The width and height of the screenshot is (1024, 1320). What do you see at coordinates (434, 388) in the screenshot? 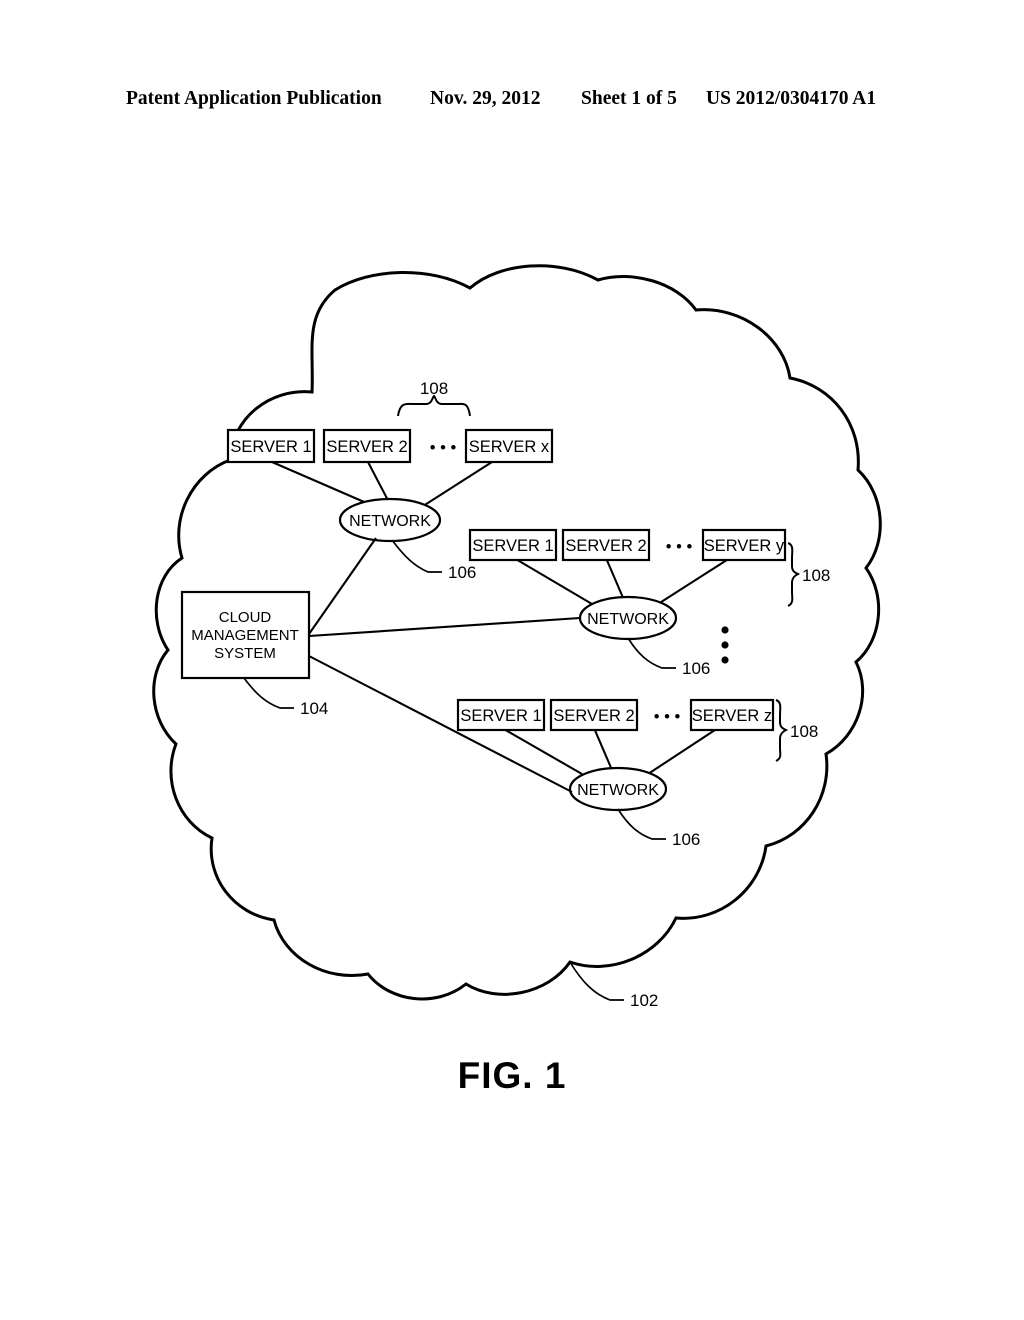
I see `ref-108-group-x: 108` at bounding box center [434, 388].